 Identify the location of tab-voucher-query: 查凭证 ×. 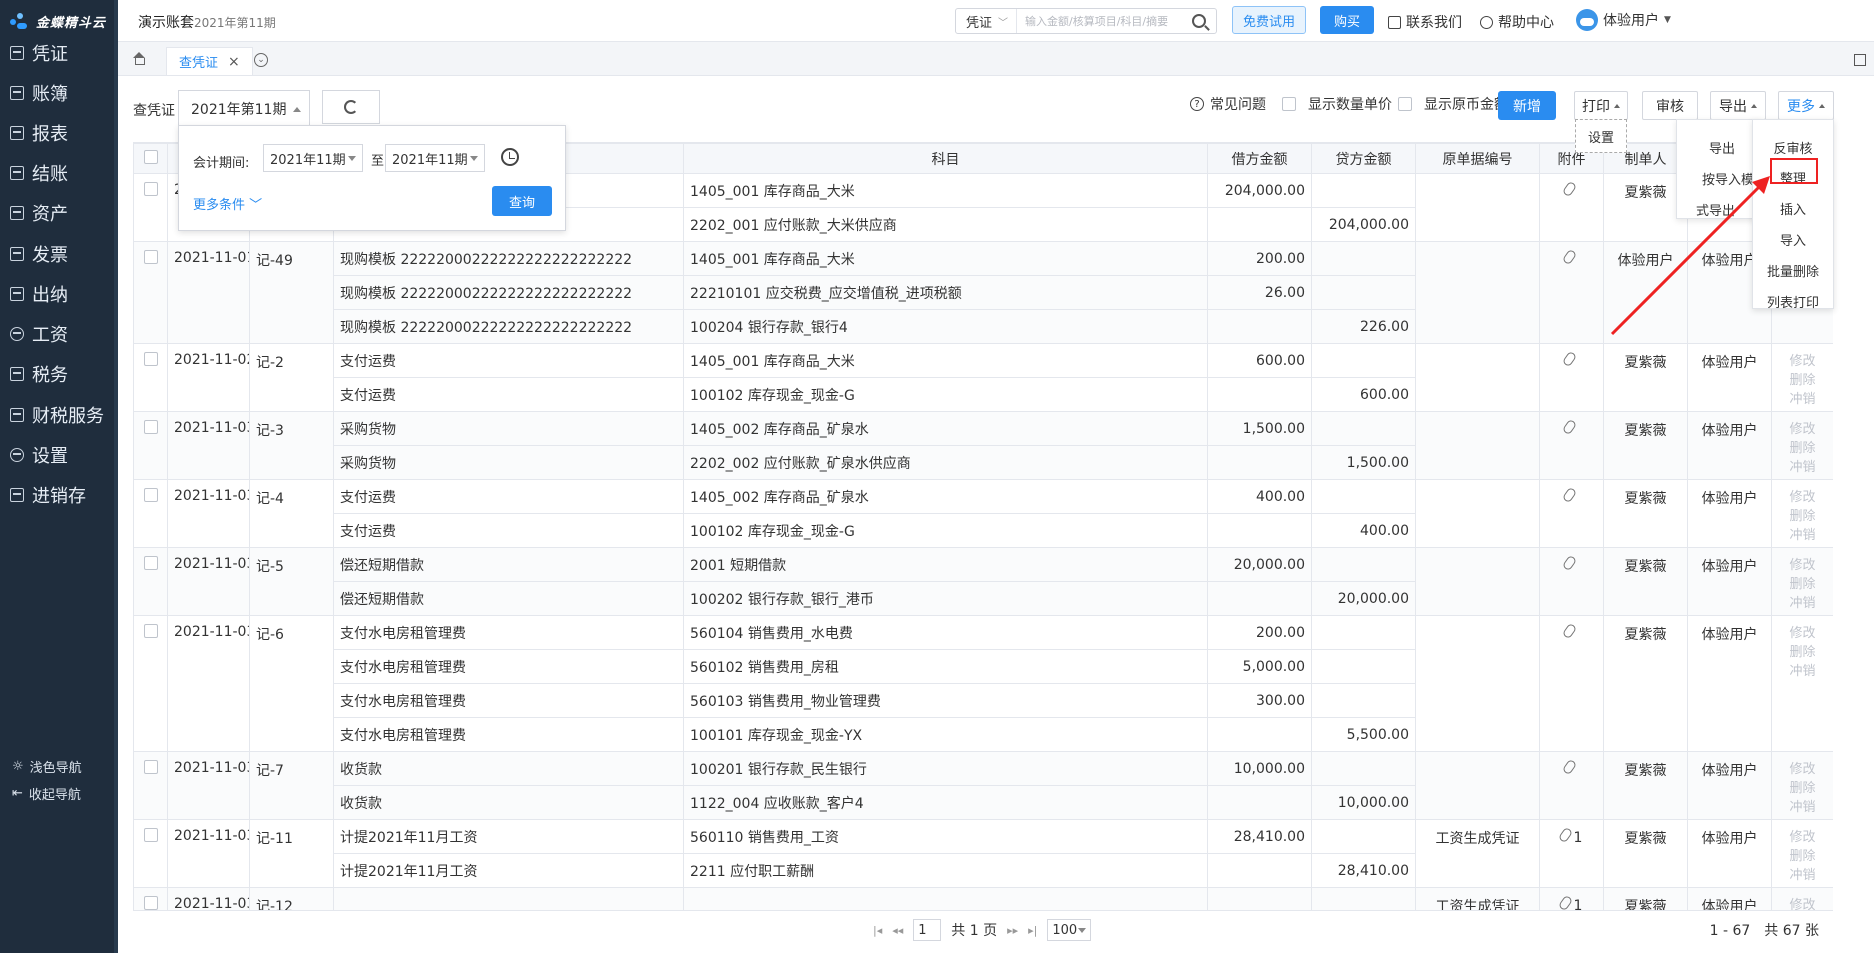
(209, 61).